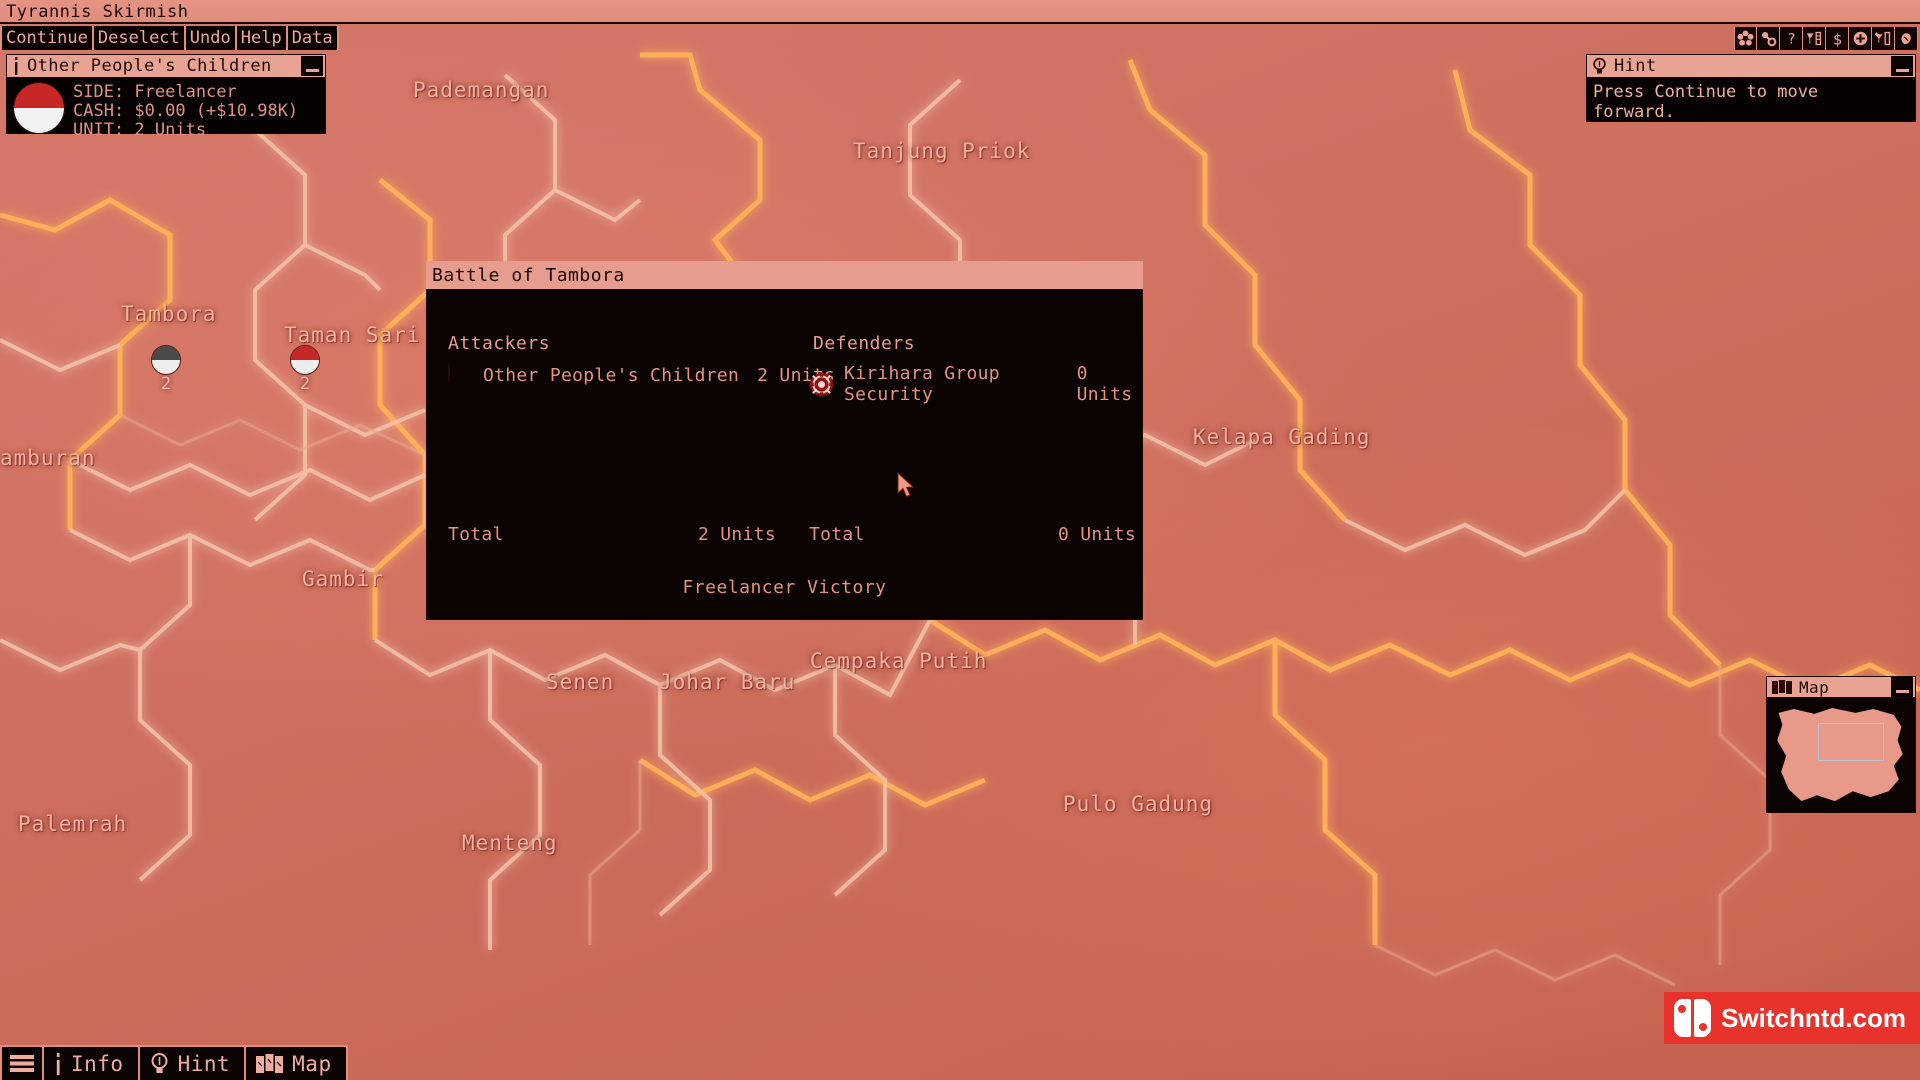 Image resolution: width=1920 pixels, height=1080 pixels. I want to click on defenders-total-value: 0 Units, so click(1097, 534).